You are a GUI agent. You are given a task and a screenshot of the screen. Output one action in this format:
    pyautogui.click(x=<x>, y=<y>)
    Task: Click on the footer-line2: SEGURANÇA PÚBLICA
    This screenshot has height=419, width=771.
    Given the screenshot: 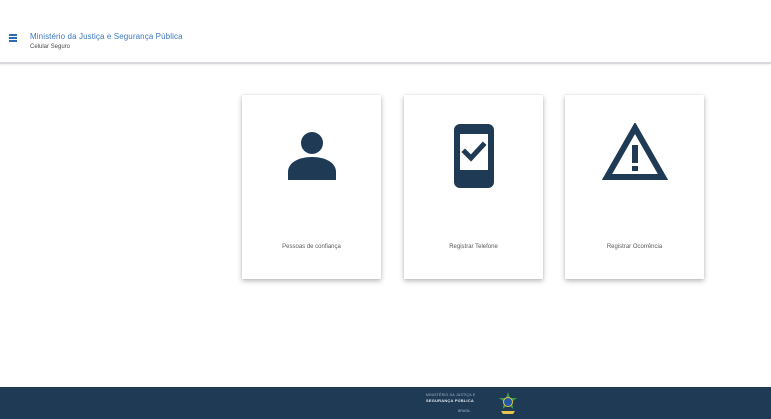 What is the action you would take?
    pyautogui.click(x=450, y=400)
    